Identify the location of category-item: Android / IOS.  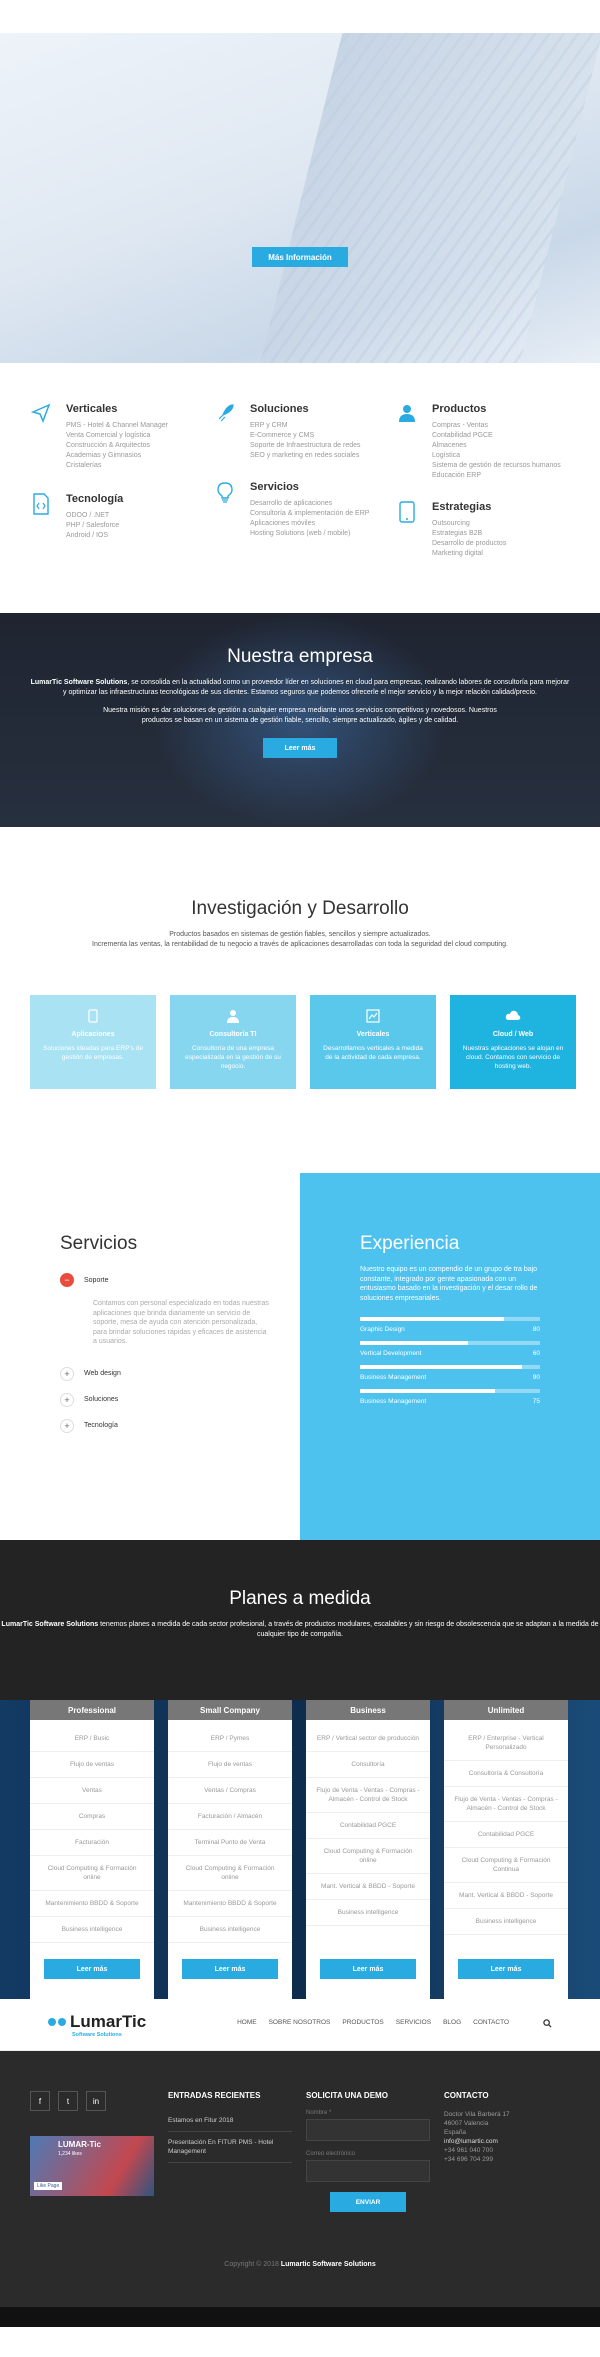
(94, 536).